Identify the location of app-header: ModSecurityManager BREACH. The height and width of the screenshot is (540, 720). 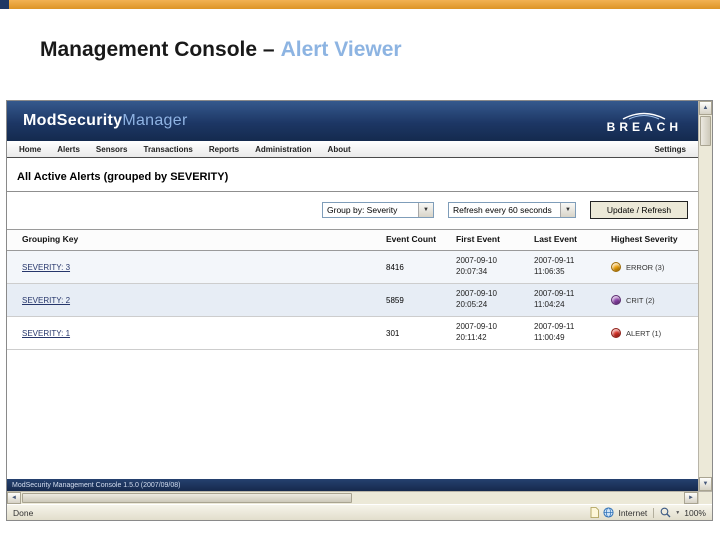
(352, 121).